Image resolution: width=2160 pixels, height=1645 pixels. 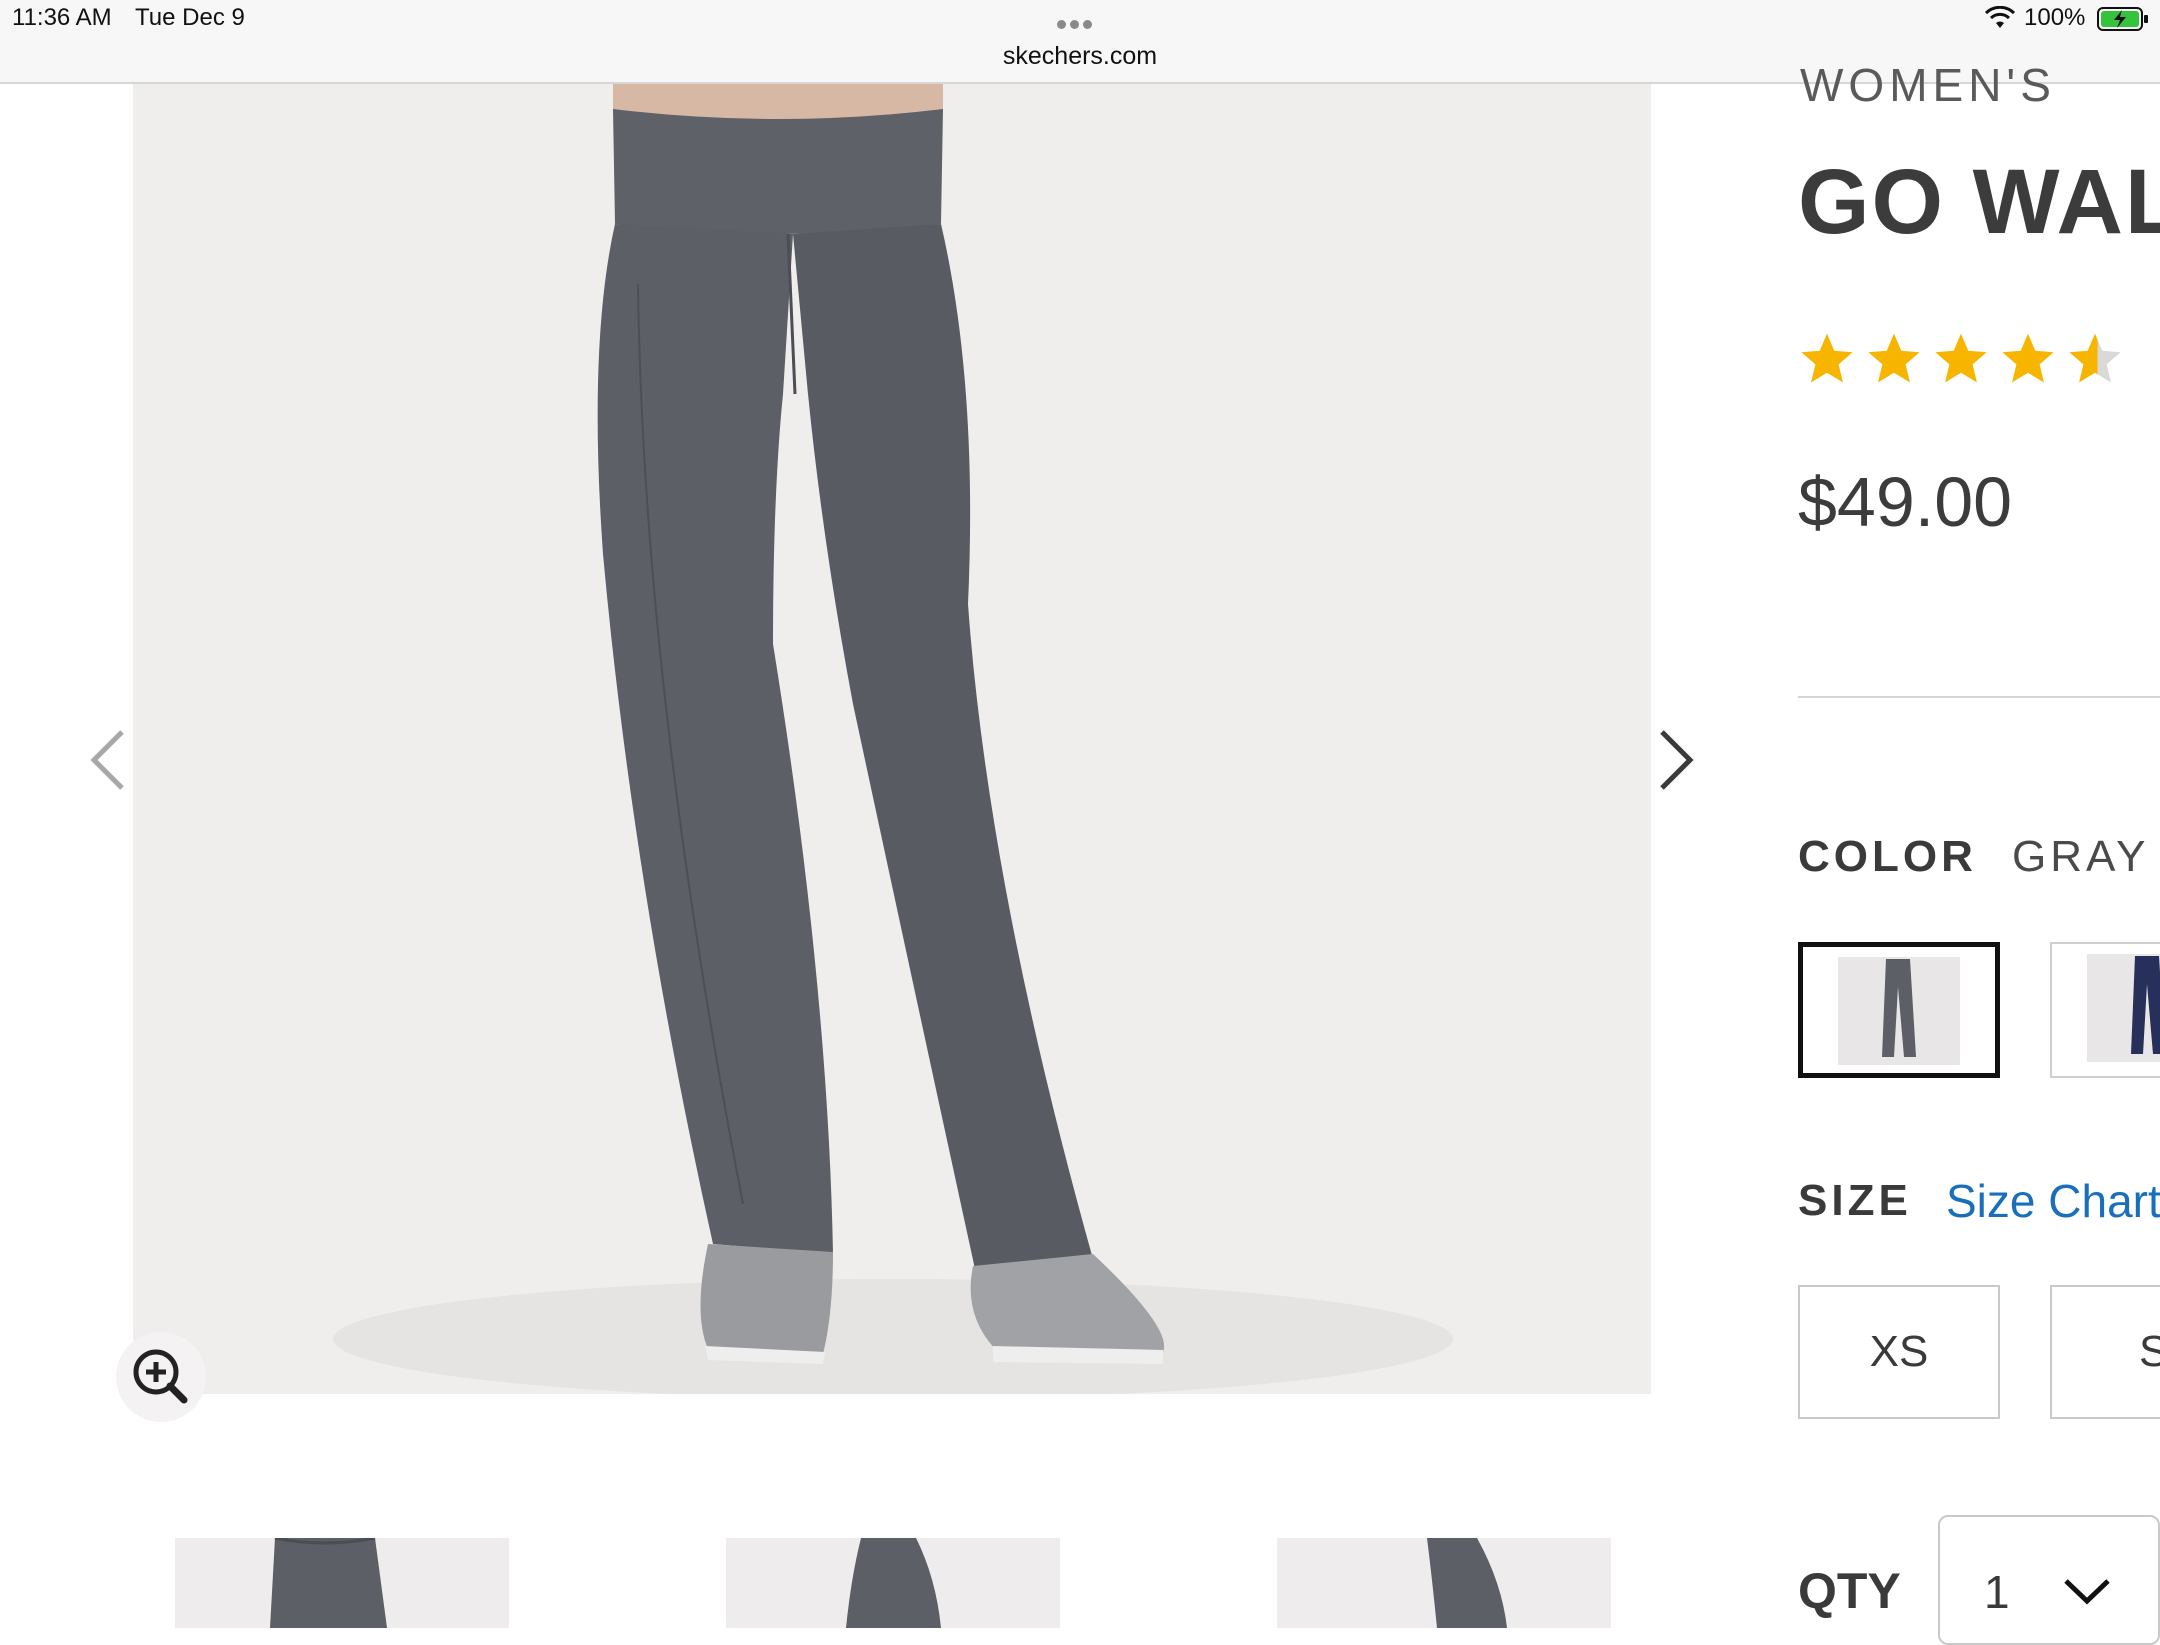 I want to click on zoom-in-icon, so click(x=160, y=1376).